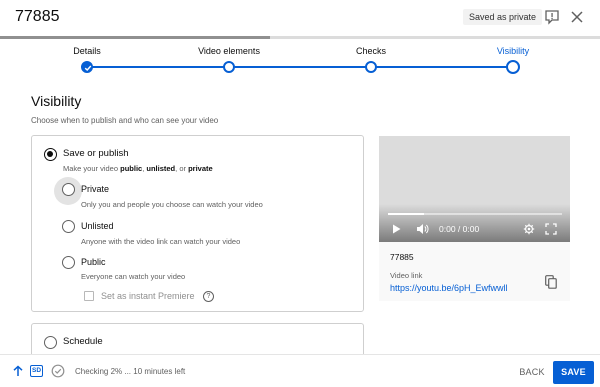 The height and width of the screenshot is (387, 600). What do you see at coordinates (552, 17) in the screenshot?
I see `flag-feedback-icon` at bounding box center [552, 17].